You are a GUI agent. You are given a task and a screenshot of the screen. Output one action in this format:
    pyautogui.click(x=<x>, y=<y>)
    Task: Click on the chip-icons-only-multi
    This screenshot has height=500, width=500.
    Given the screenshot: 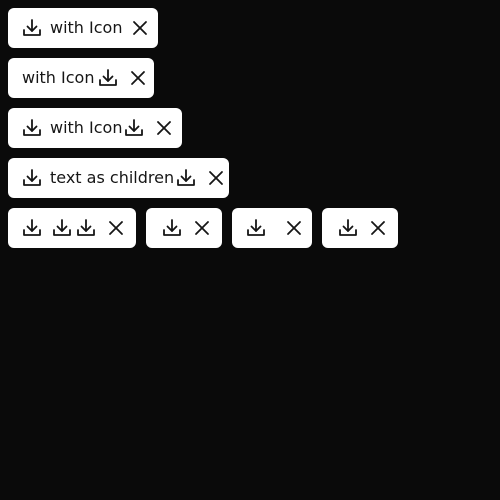 What is the action you would take?
    pyautogui.click(x=72, y=228)
    